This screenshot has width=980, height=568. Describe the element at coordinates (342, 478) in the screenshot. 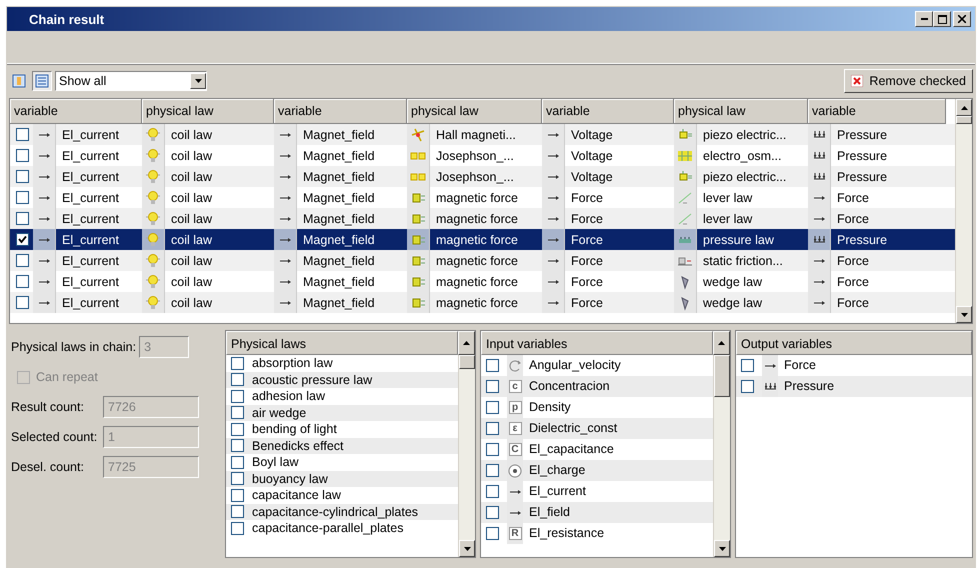

I see `list-item: buoyancy law` at that location.